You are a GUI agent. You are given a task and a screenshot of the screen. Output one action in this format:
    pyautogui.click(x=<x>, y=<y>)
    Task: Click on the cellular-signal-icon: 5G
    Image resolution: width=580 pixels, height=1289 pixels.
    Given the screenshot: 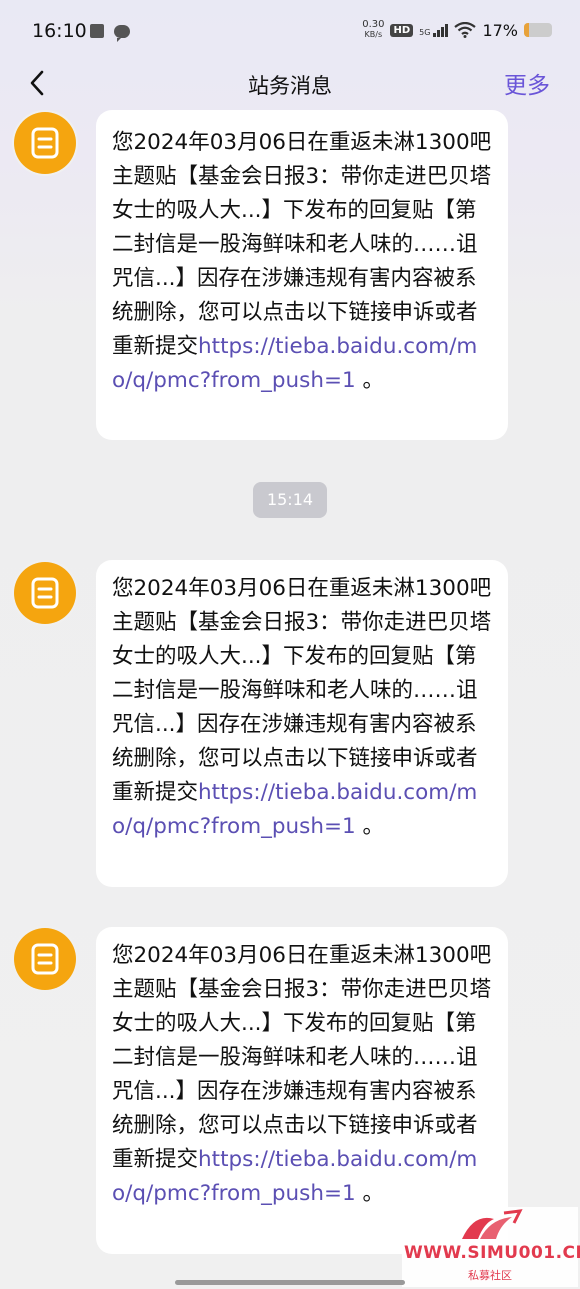 What is the action you would take?
    pyautogui.click(x=434, y=30)
    